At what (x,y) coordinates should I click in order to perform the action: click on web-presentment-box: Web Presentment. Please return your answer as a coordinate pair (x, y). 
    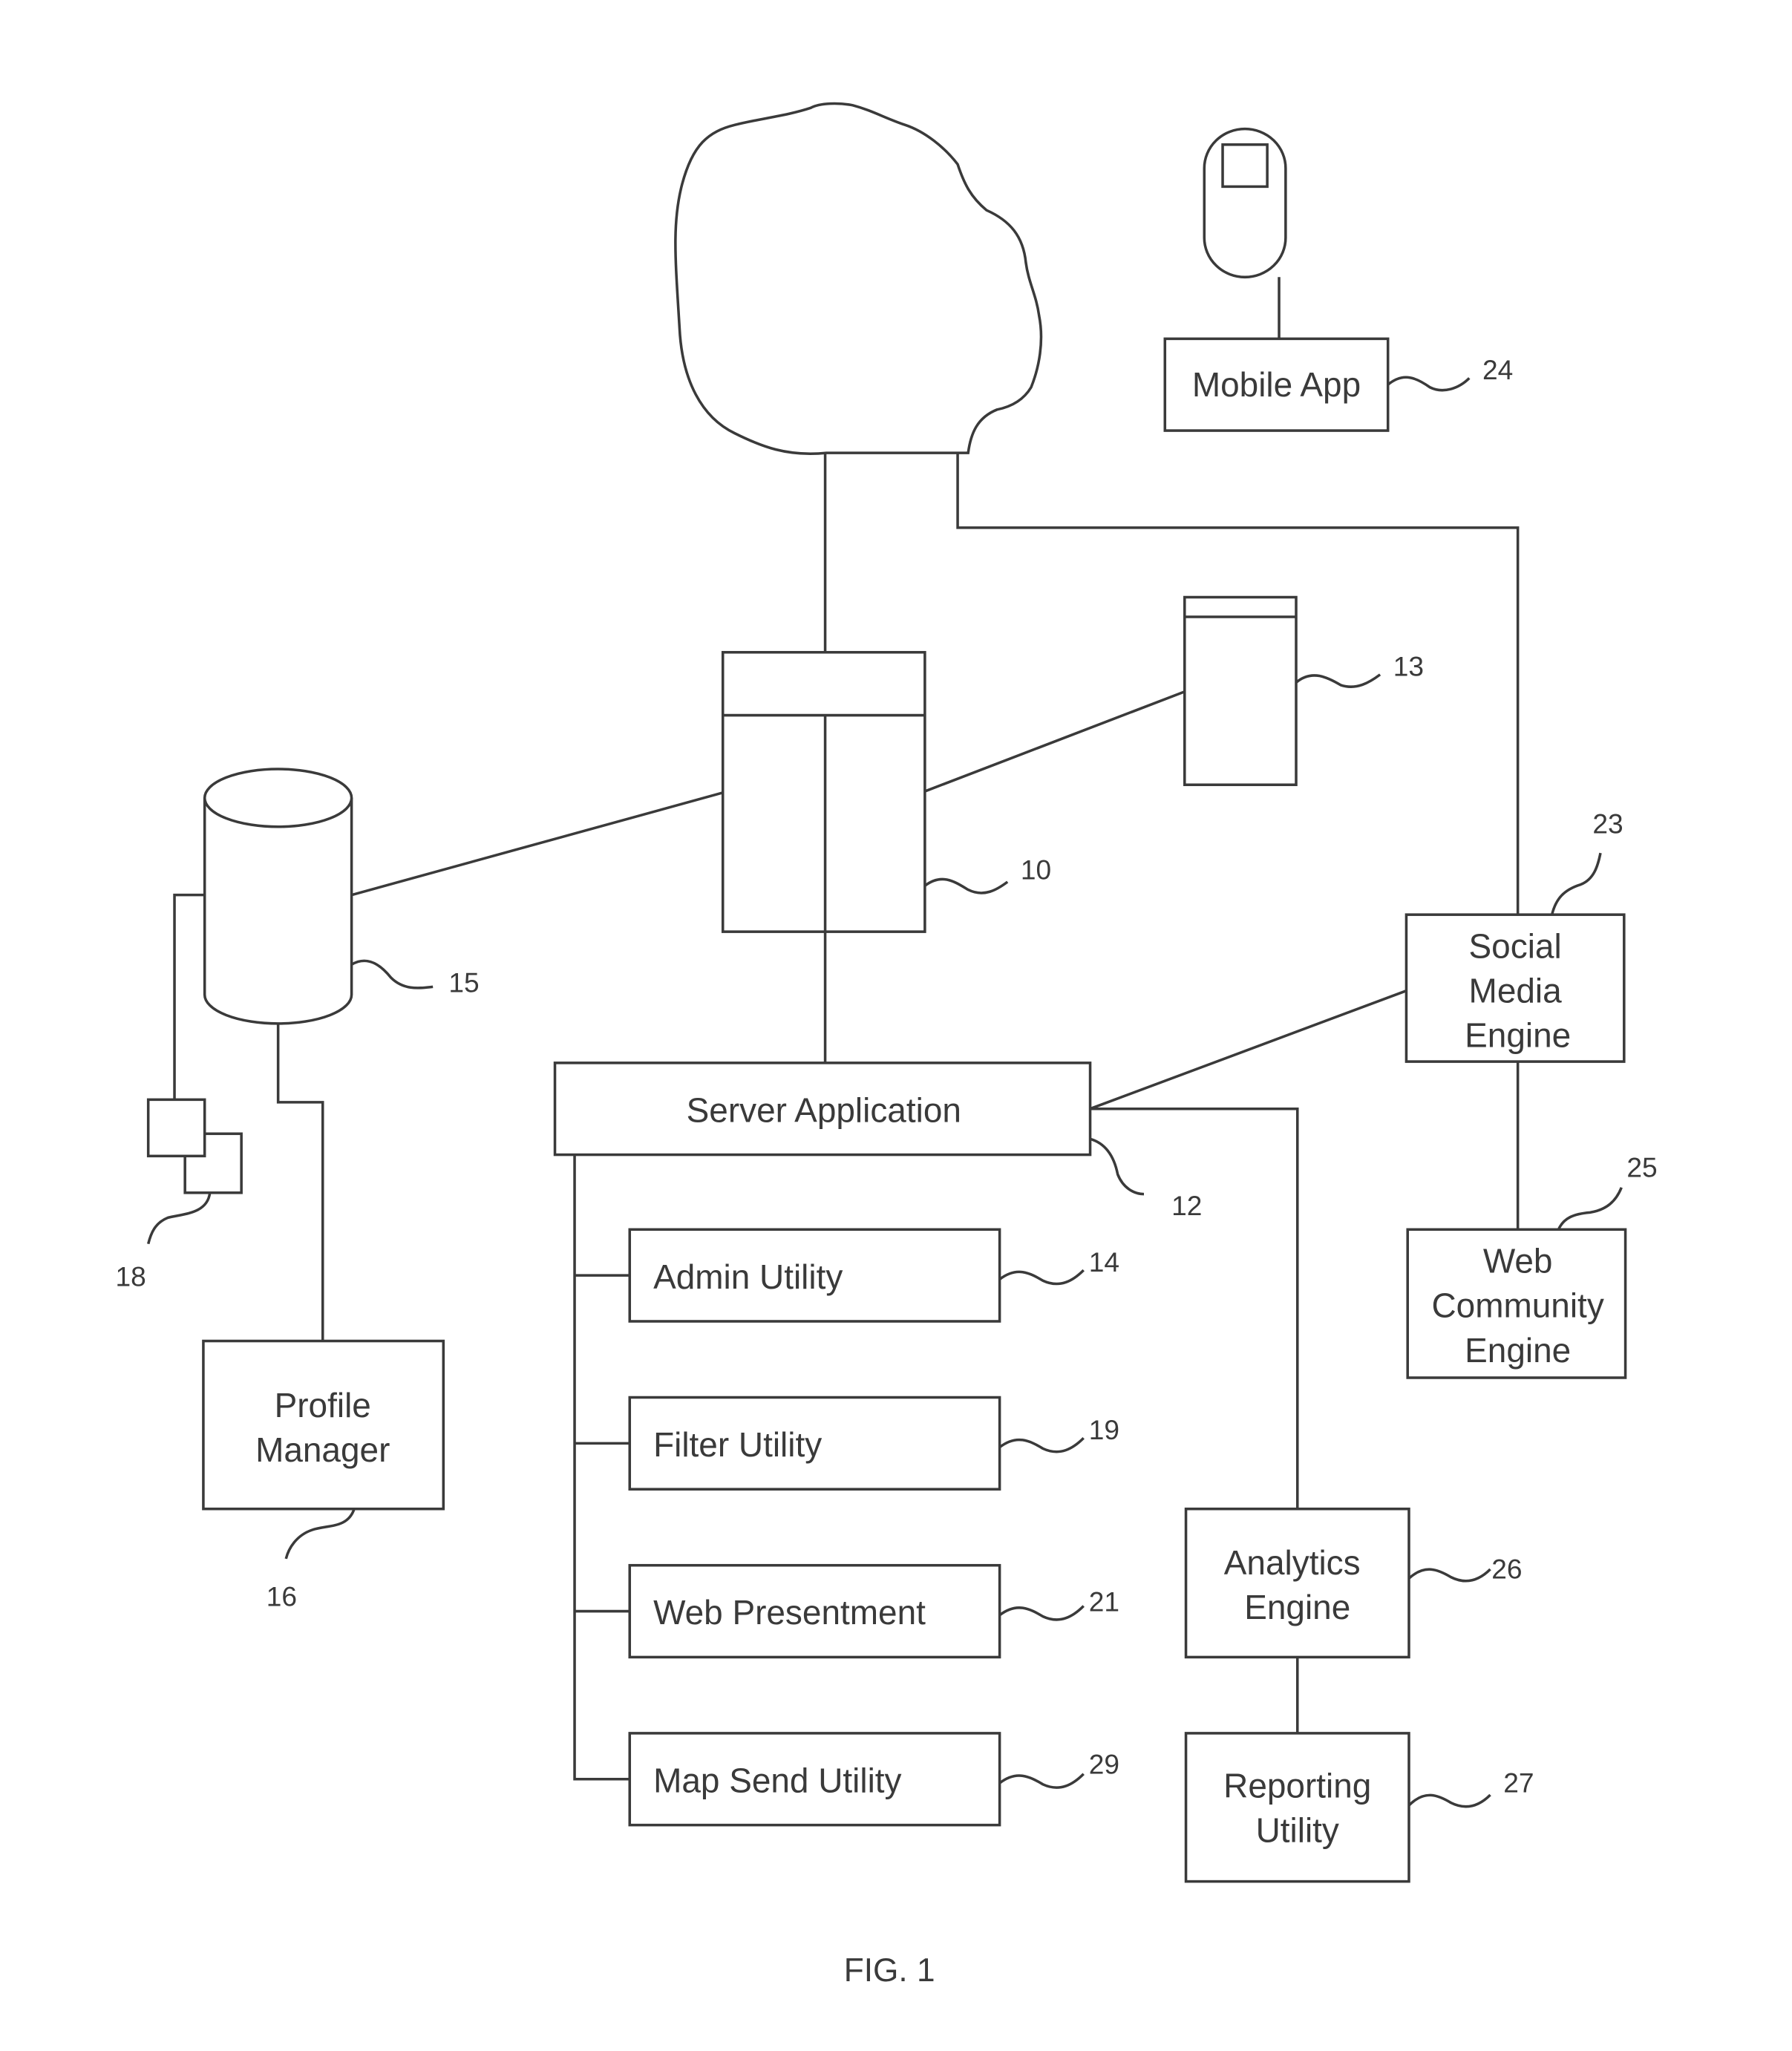
    Looking at the image, I should click on (814, 1611).